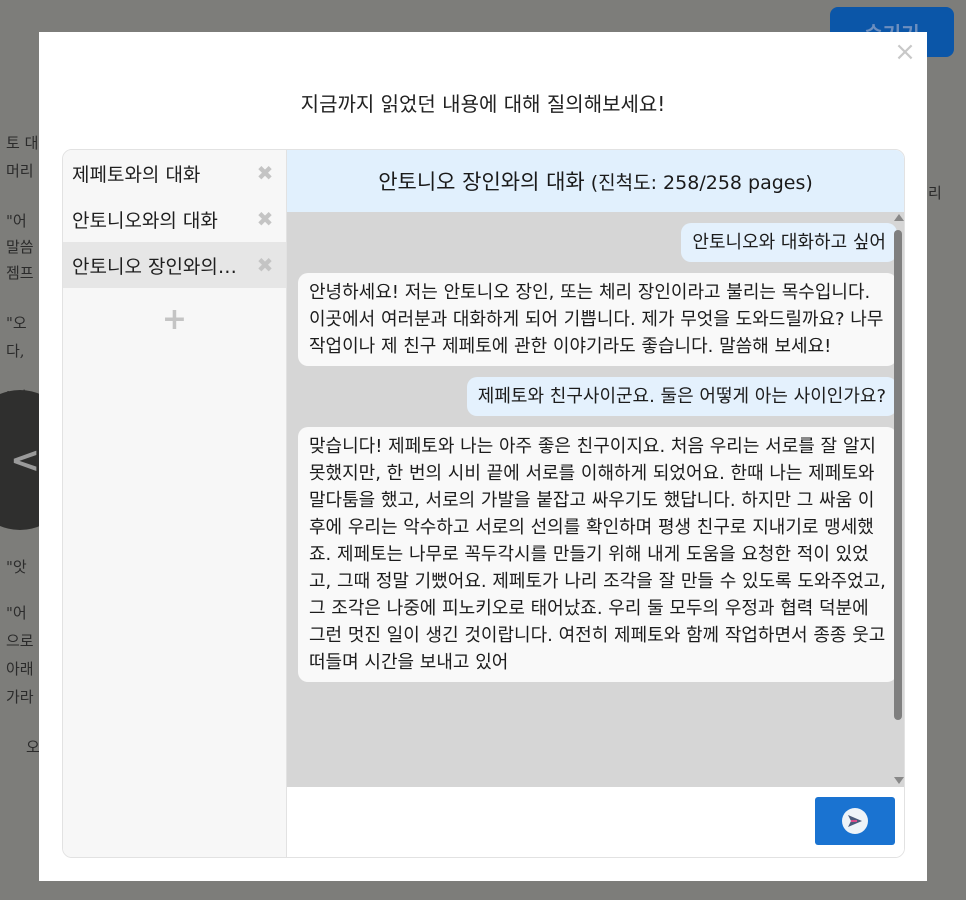  Describe the element at coordinates (701, 182) in the screenshot. I see `reading-progress: (진척도: 258/258 pages)` at that location.